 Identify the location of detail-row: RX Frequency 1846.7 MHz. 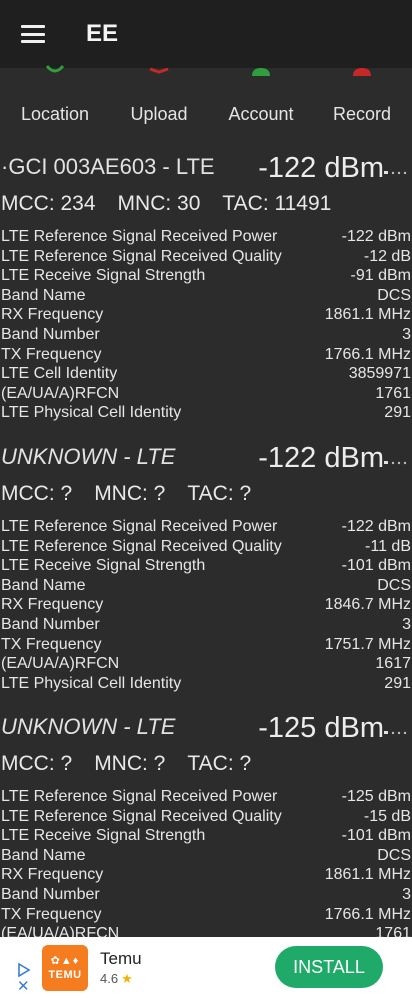
(206, 605).